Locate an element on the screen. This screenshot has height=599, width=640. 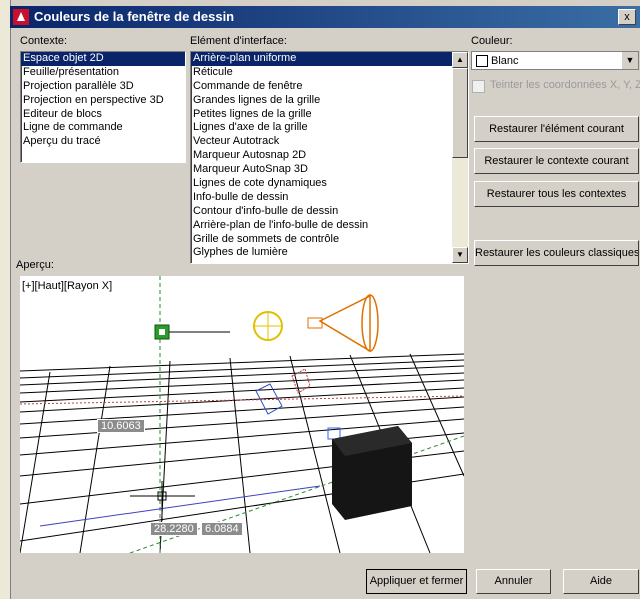
scroll-up-icon: ▲ is located at coordinates (460, 60).